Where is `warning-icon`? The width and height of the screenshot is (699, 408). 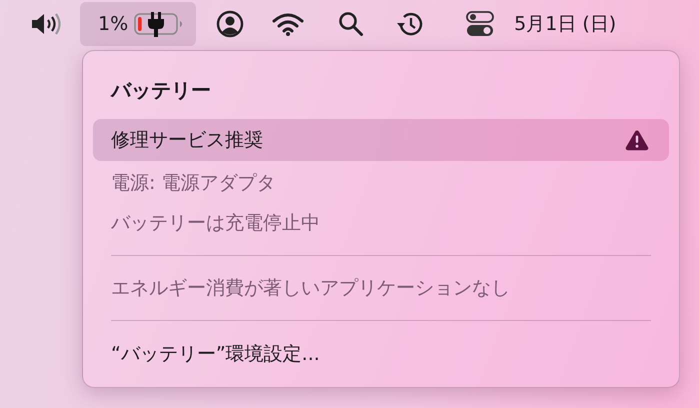 warning-icon is located at coordinates (637, 140).